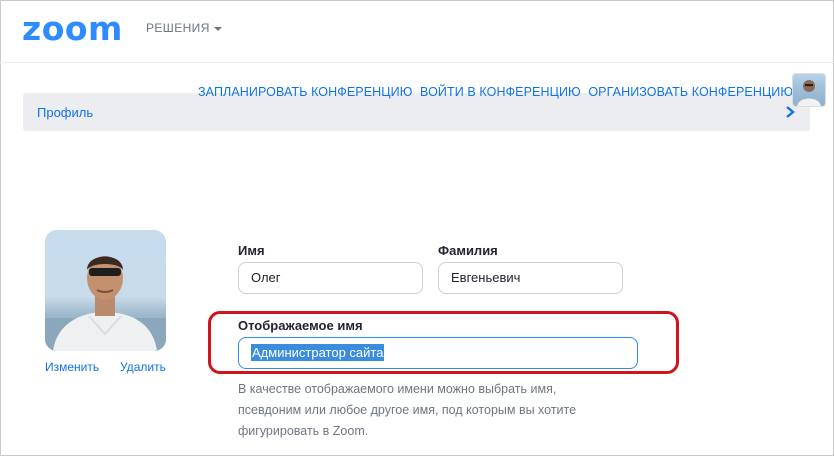 This screenshot has width=834, height=456. What do you see at coordinates (305, 92) in the screenshot?
I see `nav-schedule-meeting: ЗАПЛАНИРОВАТЬ КОНФЕРЕНЦИЮ` at bounding box center [305, 92].